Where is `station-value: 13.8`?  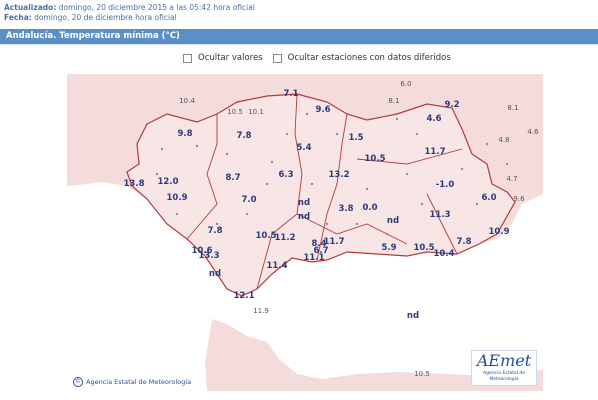 station-value: 13.8 is located at coordinates (134, 184).